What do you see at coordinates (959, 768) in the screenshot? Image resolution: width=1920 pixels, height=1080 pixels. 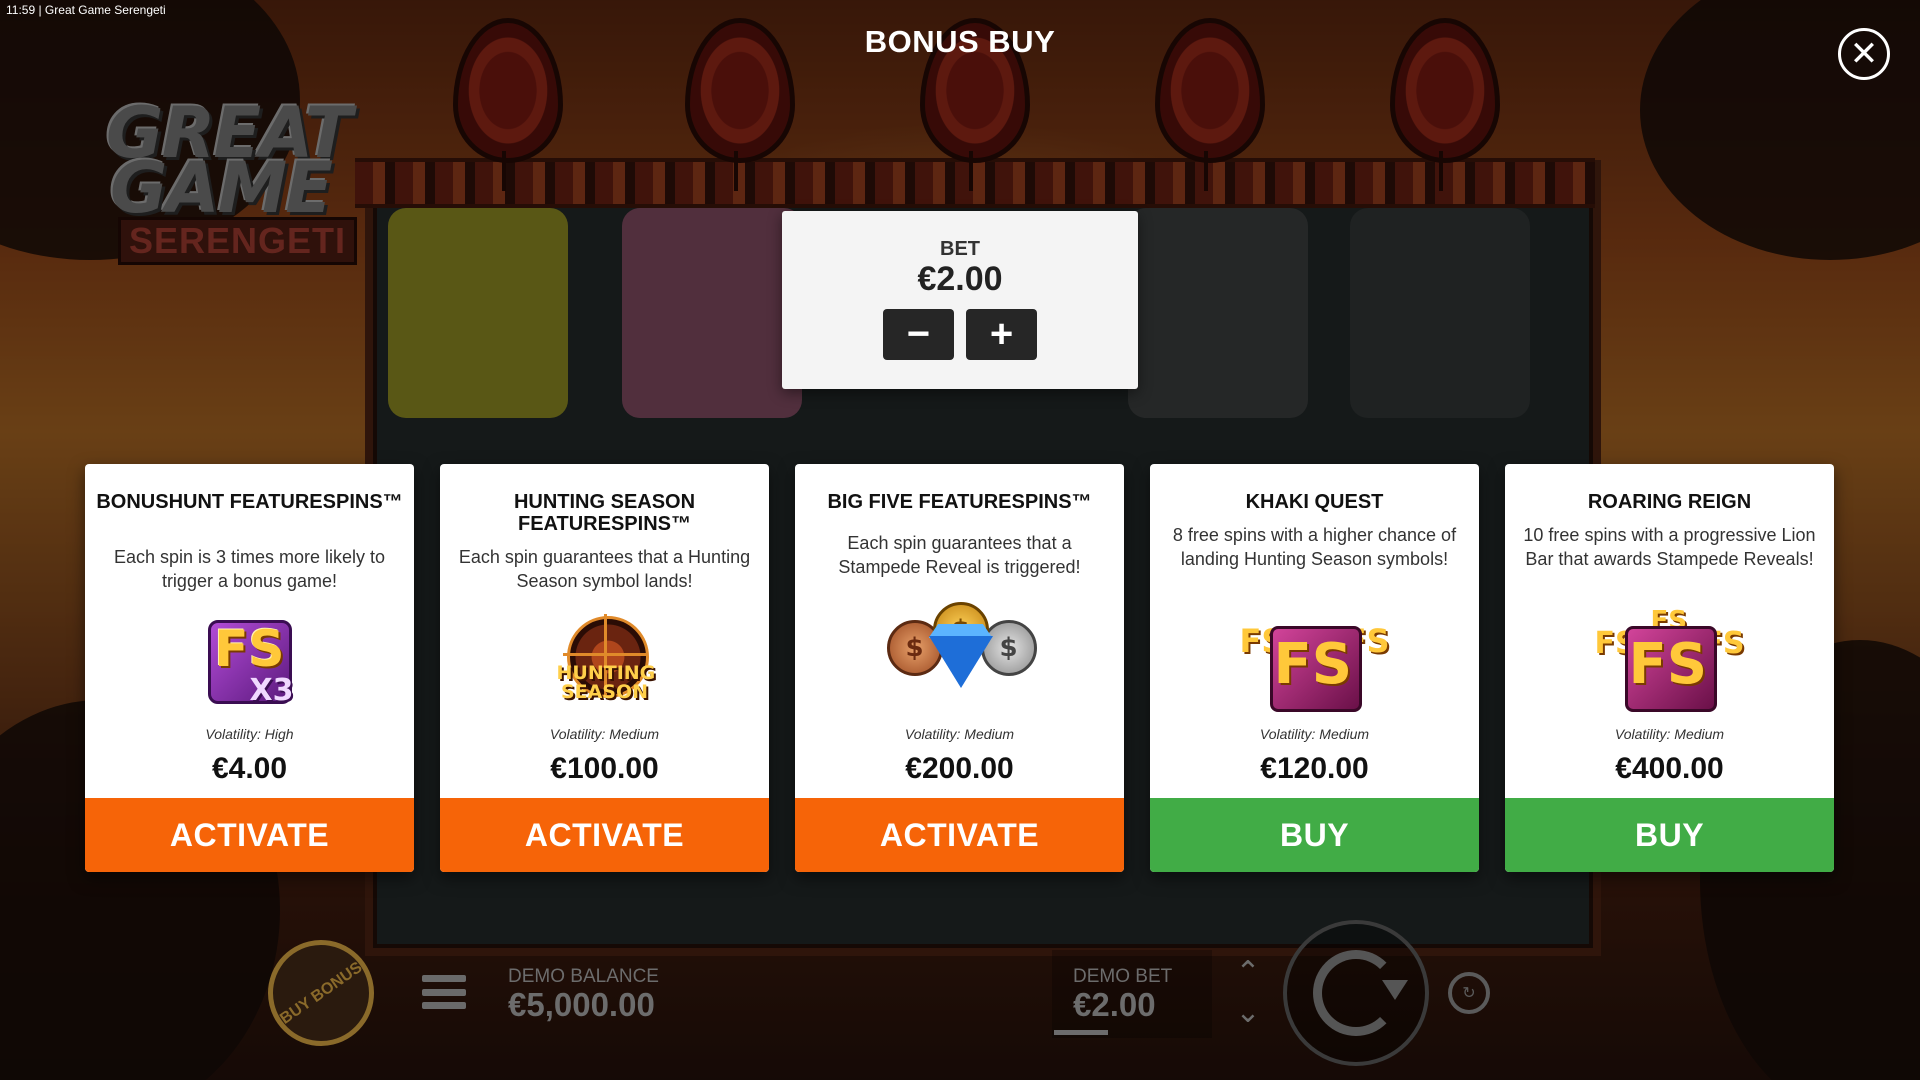 I see `card-price: €200.00` at bounding box center [959, 768].